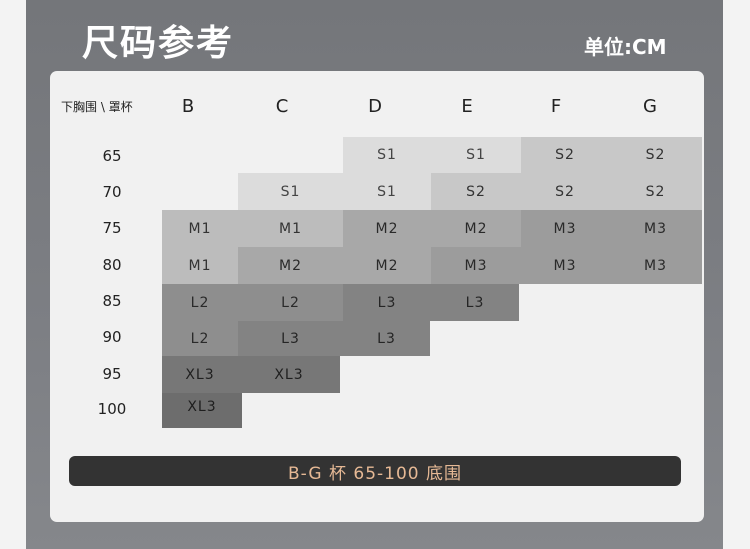  What do you see at coordinates (112, 409) in the screenshot?
I see `band-header-100: 100` at bounding box center [112, 409].